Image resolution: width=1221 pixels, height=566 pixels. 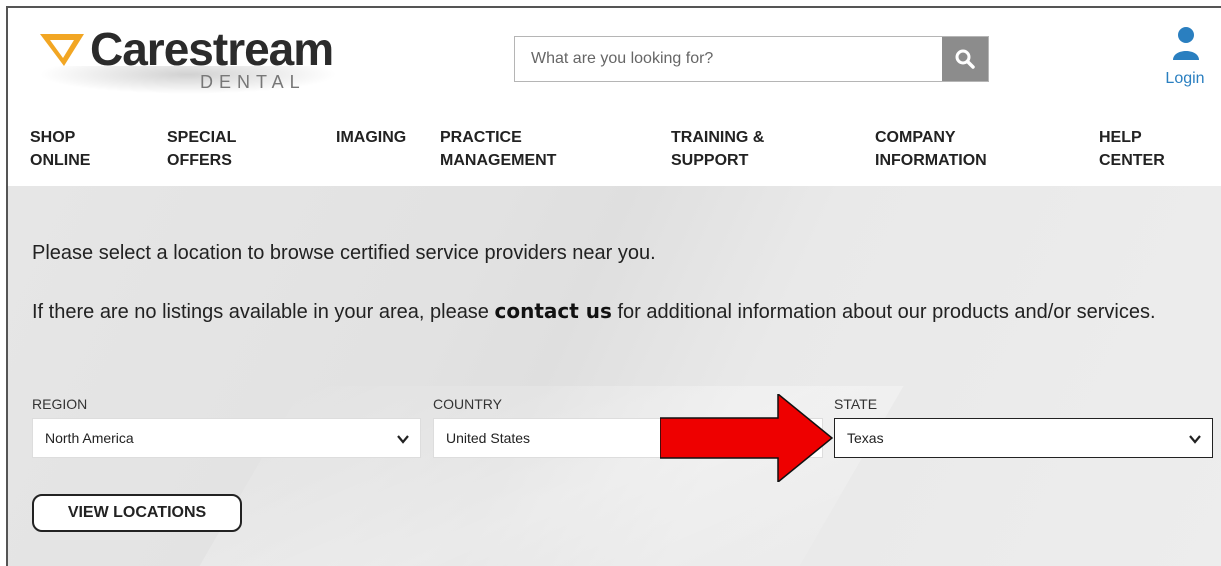 I want to click on nav-company-information: COMPANY INFORMATION, so click(x=931, y=149).